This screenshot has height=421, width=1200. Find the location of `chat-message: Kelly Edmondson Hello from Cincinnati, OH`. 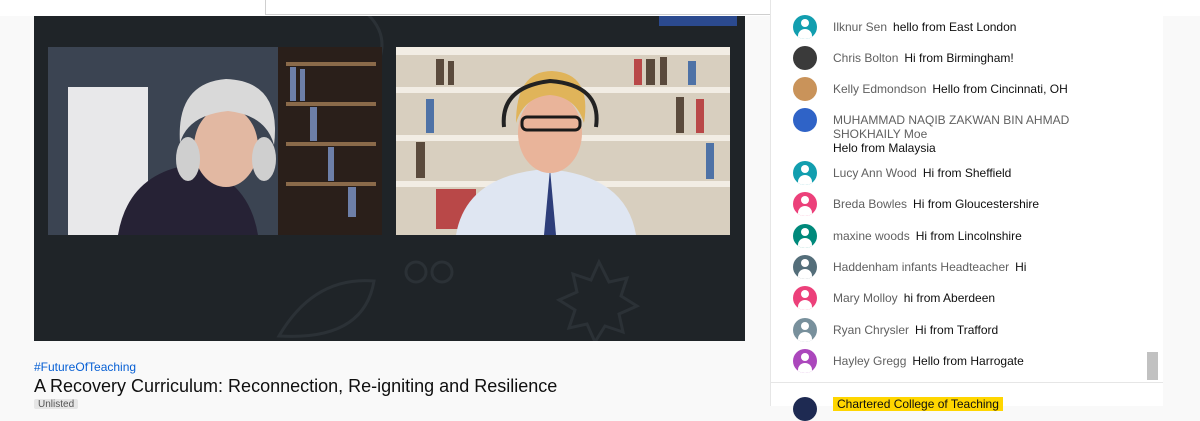

chat-message: Kelly Edmondson Hello from Cincinnati, OH is located at coordinates (963, 89).